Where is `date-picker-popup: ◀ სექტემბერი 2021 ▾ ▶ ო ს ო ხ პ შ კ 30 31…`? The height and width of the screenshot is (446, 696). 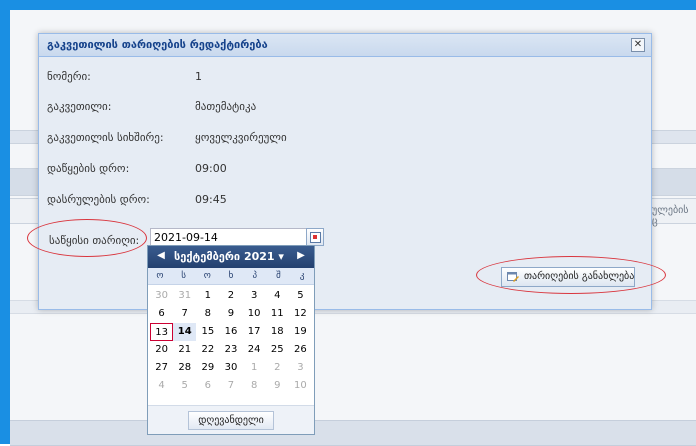 date-picker-popup: ◀ სექტემბერი 2021 ▾ ▶ ო ს ო ხ პ შ კ 30 31… is located at coordinates (231, 340).